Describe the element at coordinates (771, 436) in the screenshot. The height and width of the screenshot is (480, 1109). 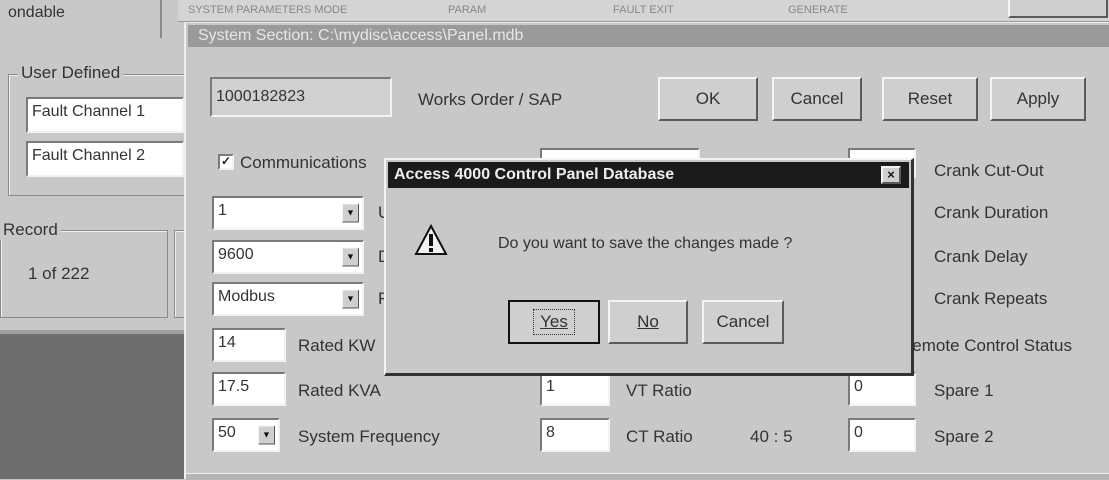
I see `ct-ratio-display: 40 : 5` at that location.